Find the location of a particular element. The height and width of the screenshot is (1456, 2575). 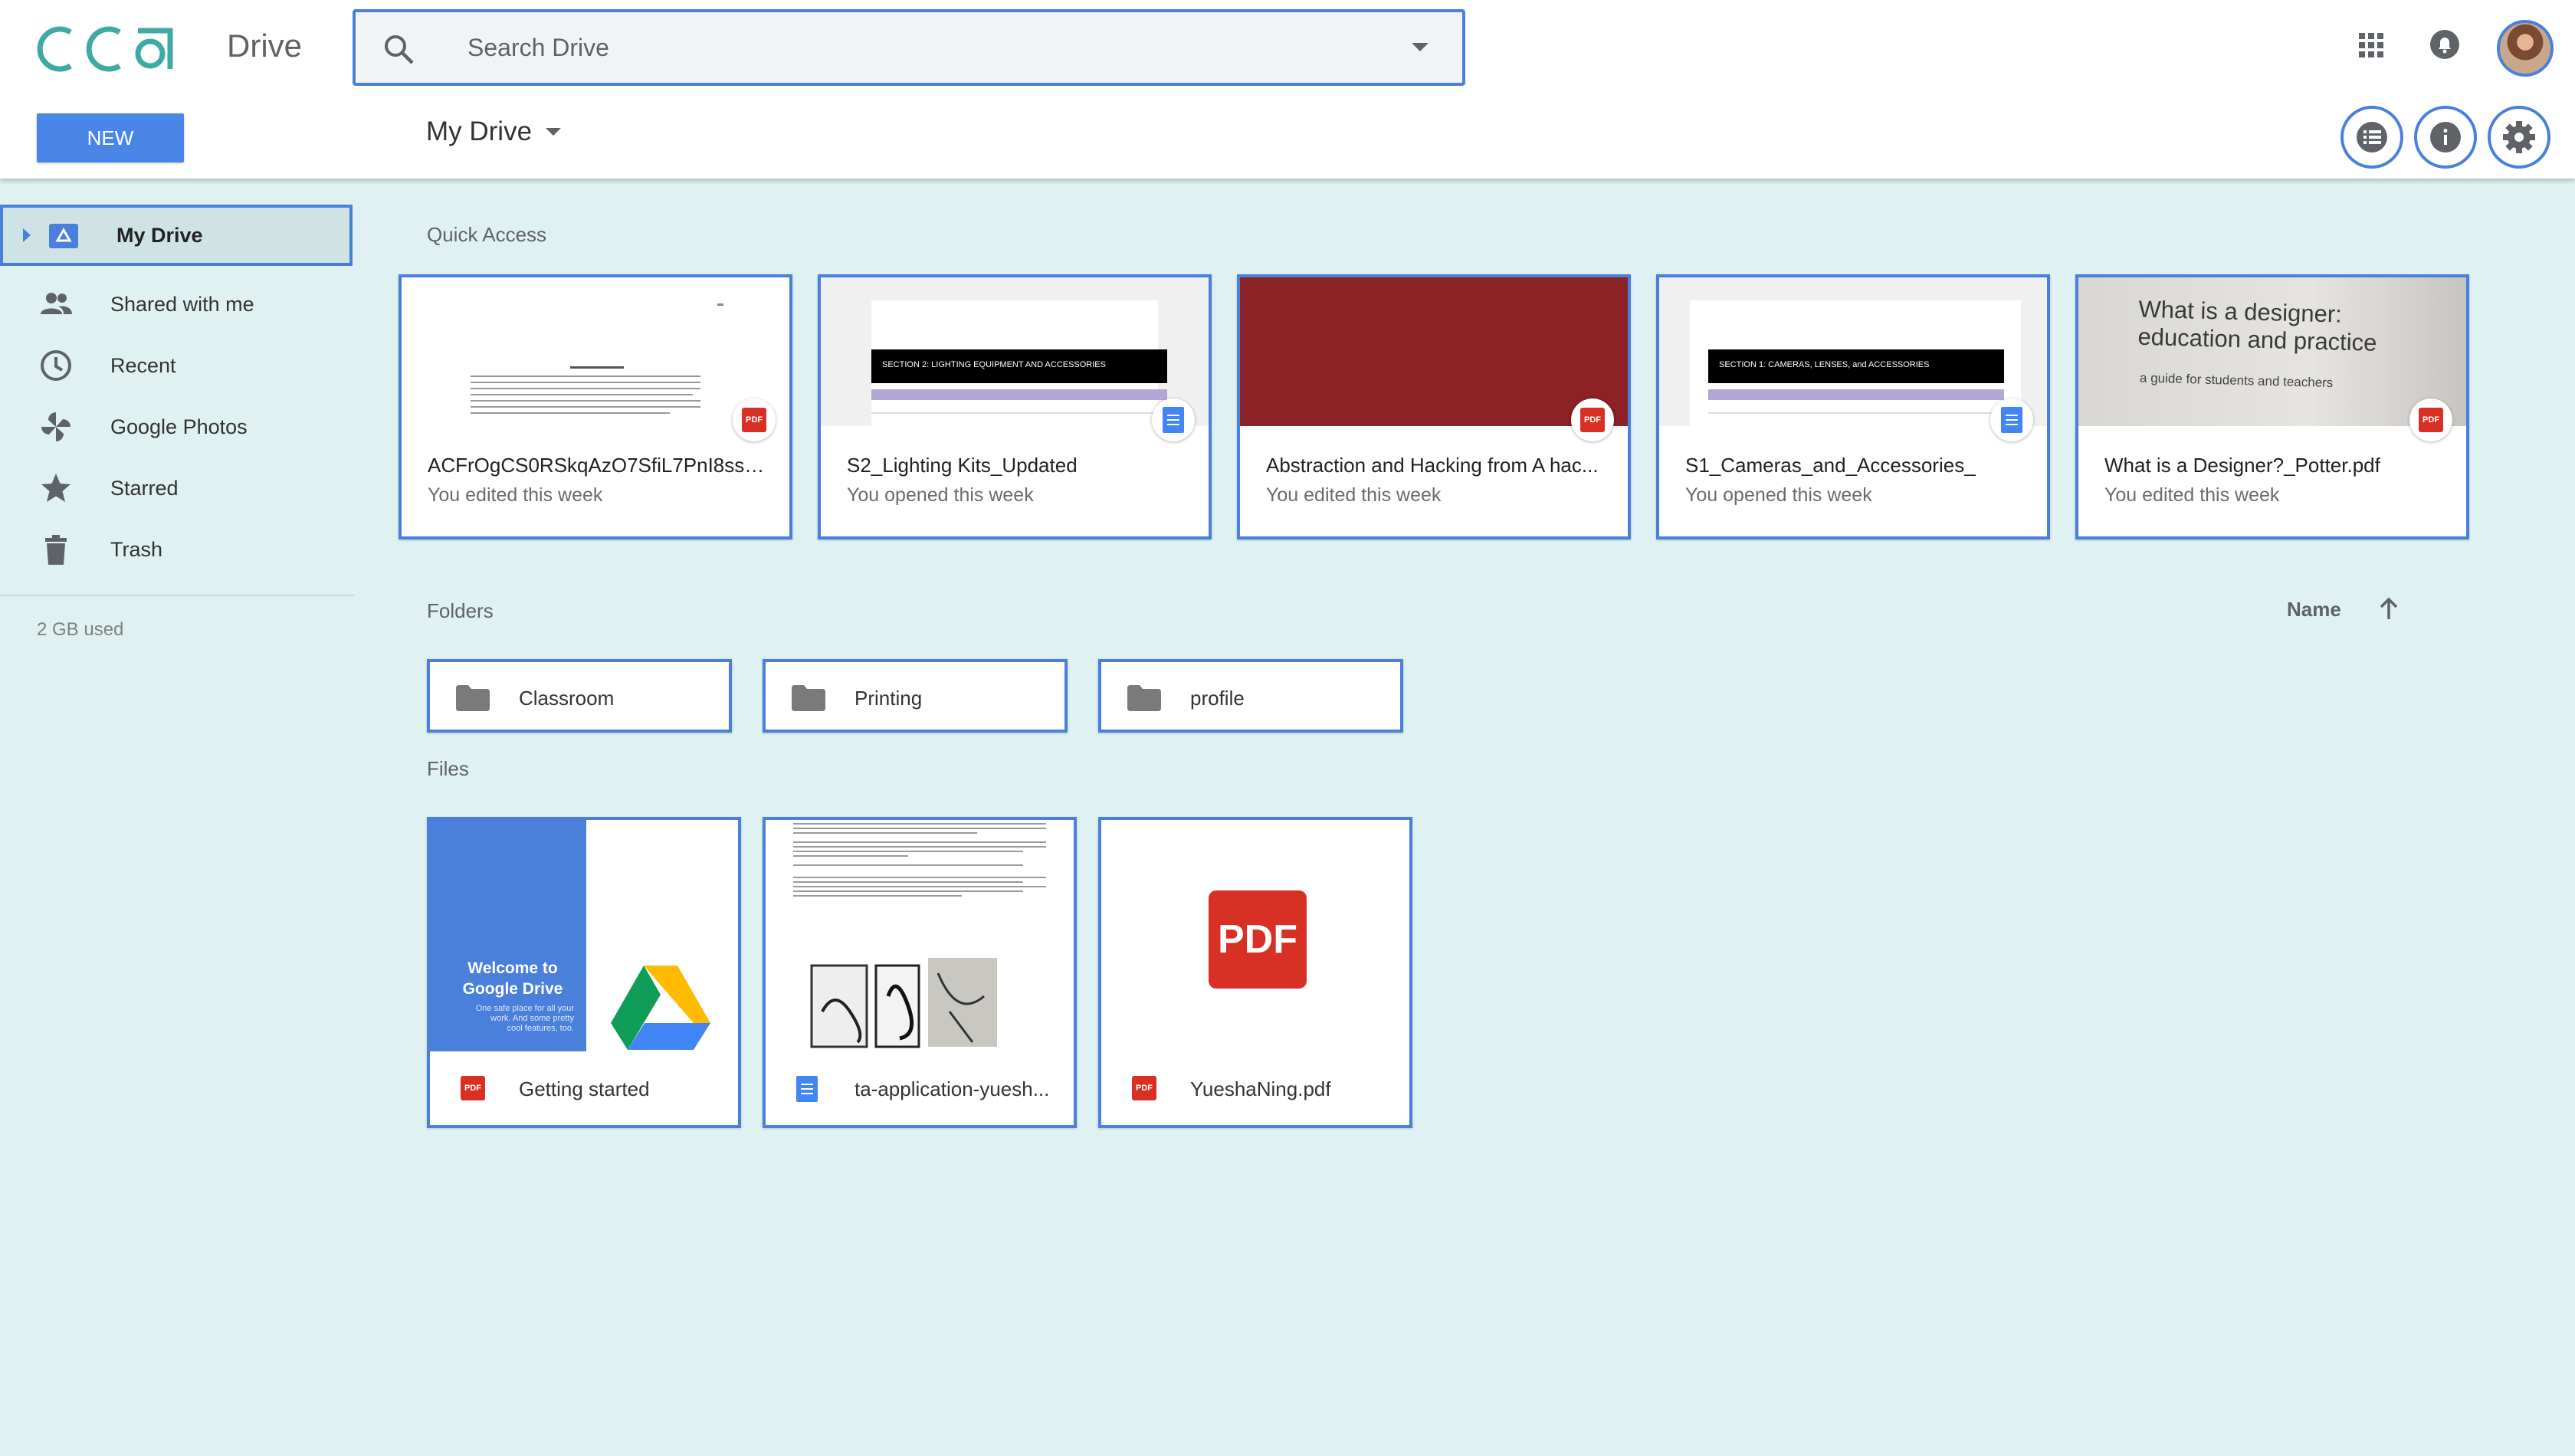

search-icon is located at coordinates (399, 49).